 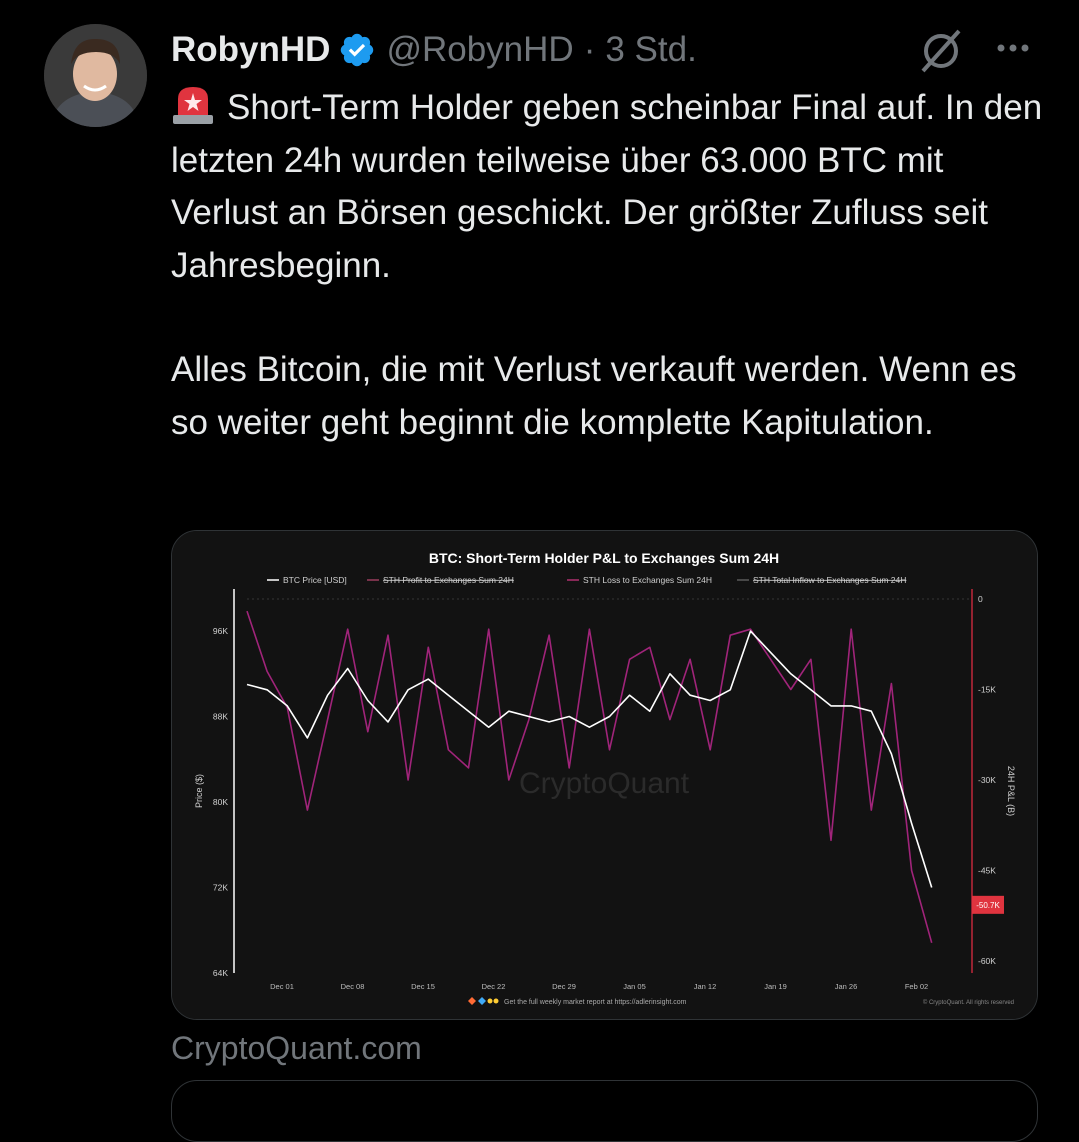 What do you see at coordinates (604, 783) in the screenshot?
I see `chart-watermark: CryptoQuant` at bounding box center [604, 783].